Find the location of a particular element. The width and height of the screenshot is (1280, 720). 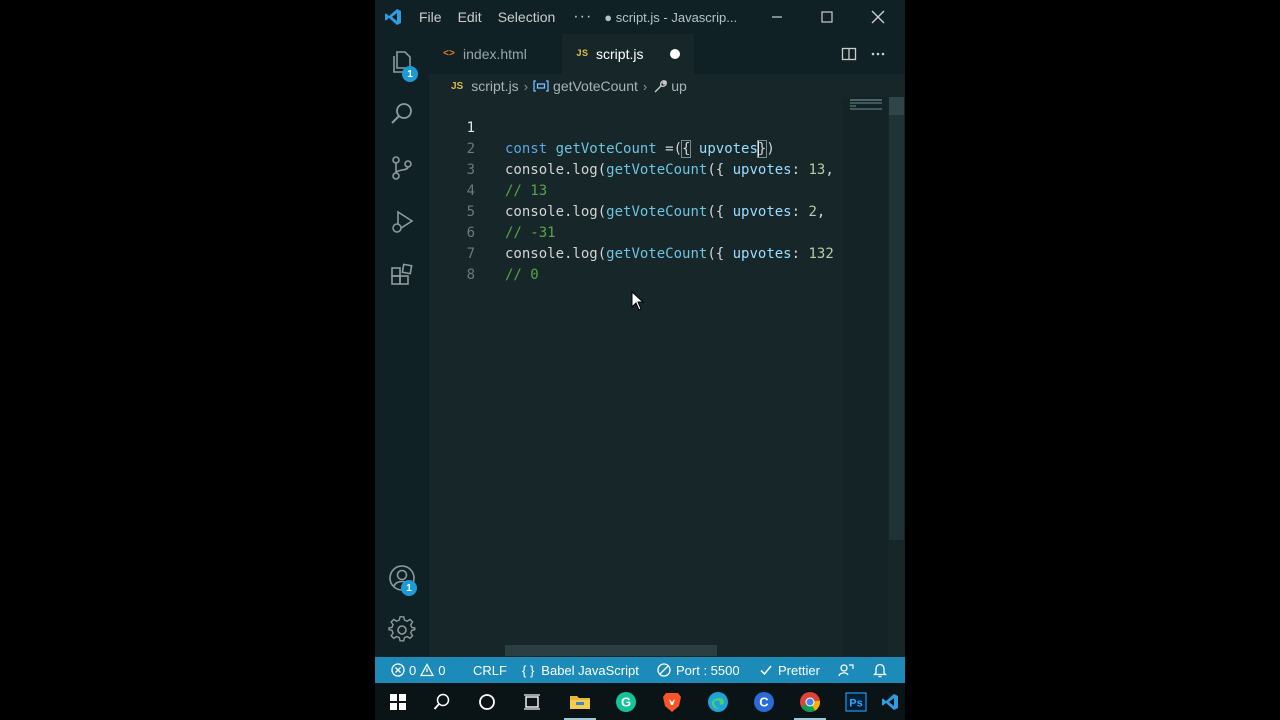

prettier-status: Prettier is located at coordinates (789, 670).